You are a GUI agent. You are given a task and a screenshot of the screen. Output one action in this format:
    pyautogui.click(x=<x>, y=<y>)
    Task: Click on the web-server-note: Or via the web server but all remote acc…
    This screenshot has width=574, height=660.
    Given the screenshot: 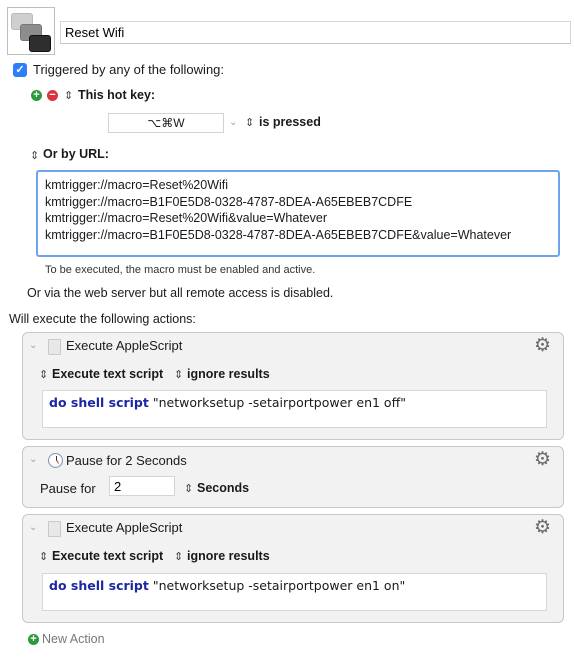 What is the action you would take?
    pyautogui.click(x=180, y=293)
    